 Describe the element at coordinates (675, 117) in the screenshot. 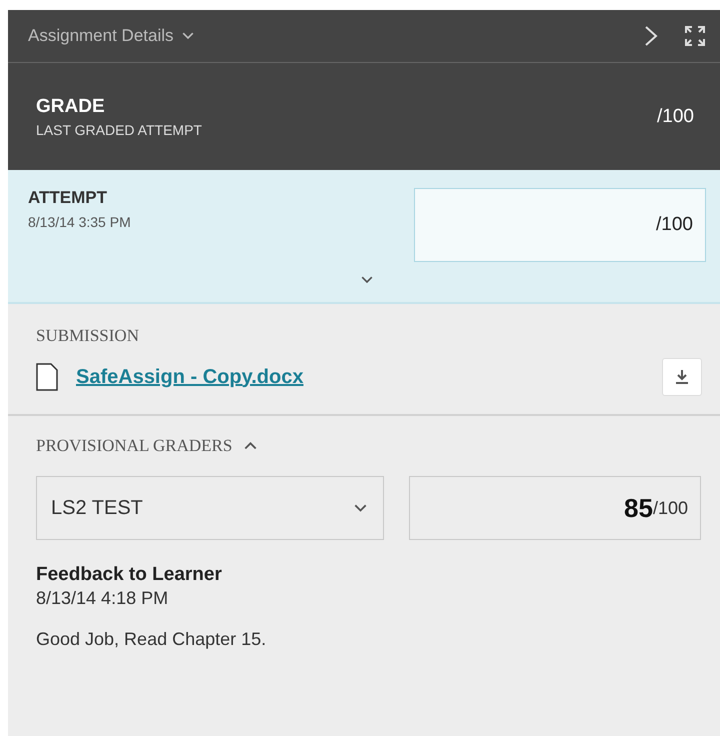

I see `grade-value: /100` at that location.